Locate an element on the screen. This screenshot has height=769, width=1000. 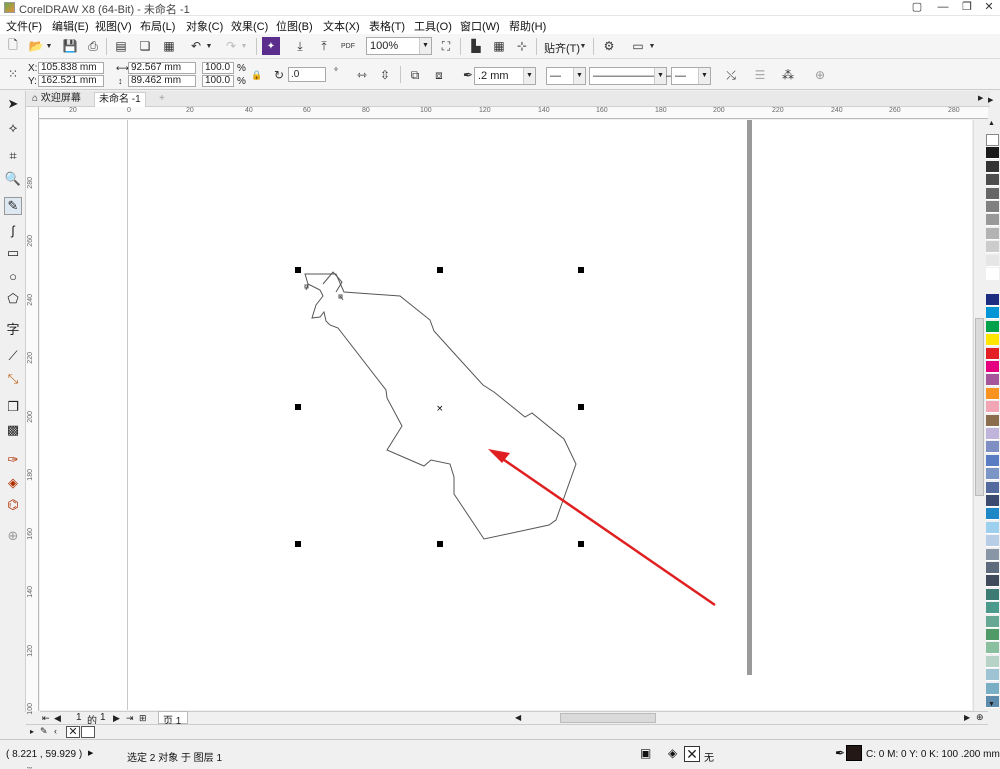
first-page-icon: ⇤ is located at coordinates (46, 718).